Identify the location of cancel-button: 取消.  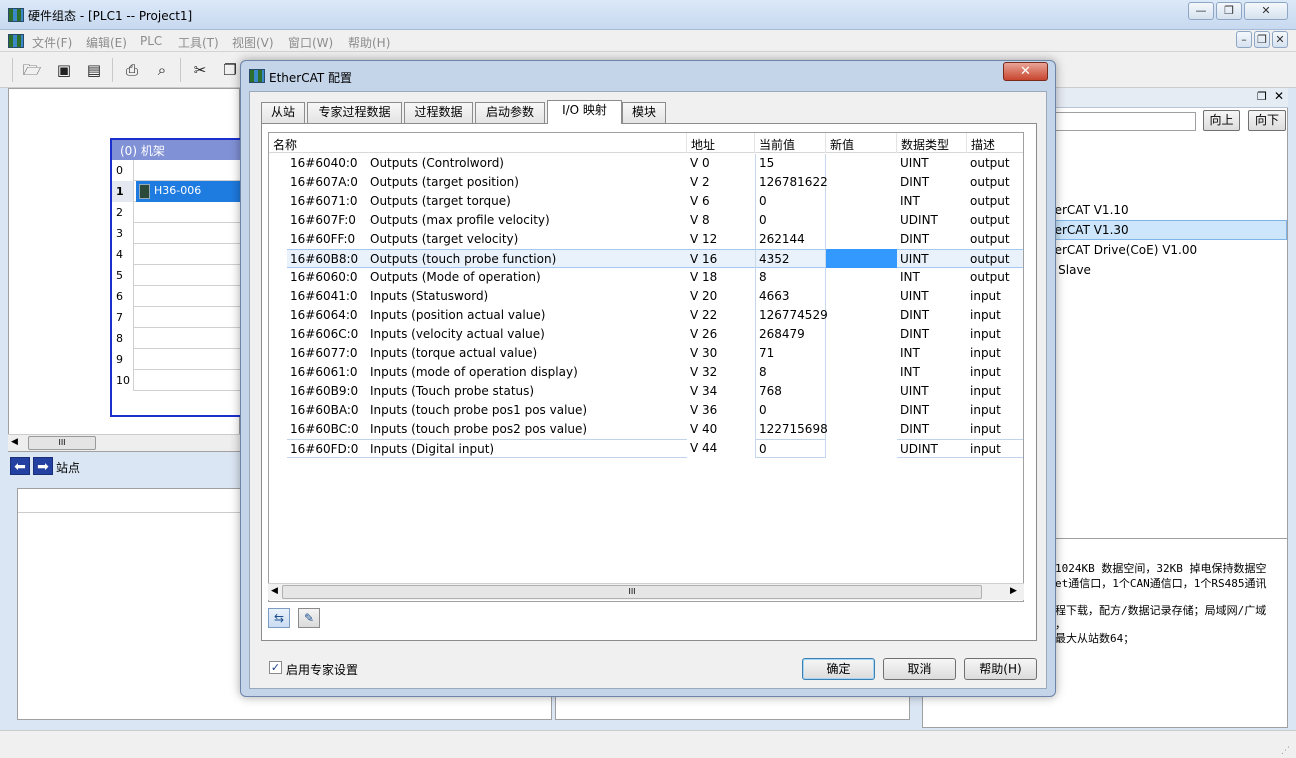
(919, 669).